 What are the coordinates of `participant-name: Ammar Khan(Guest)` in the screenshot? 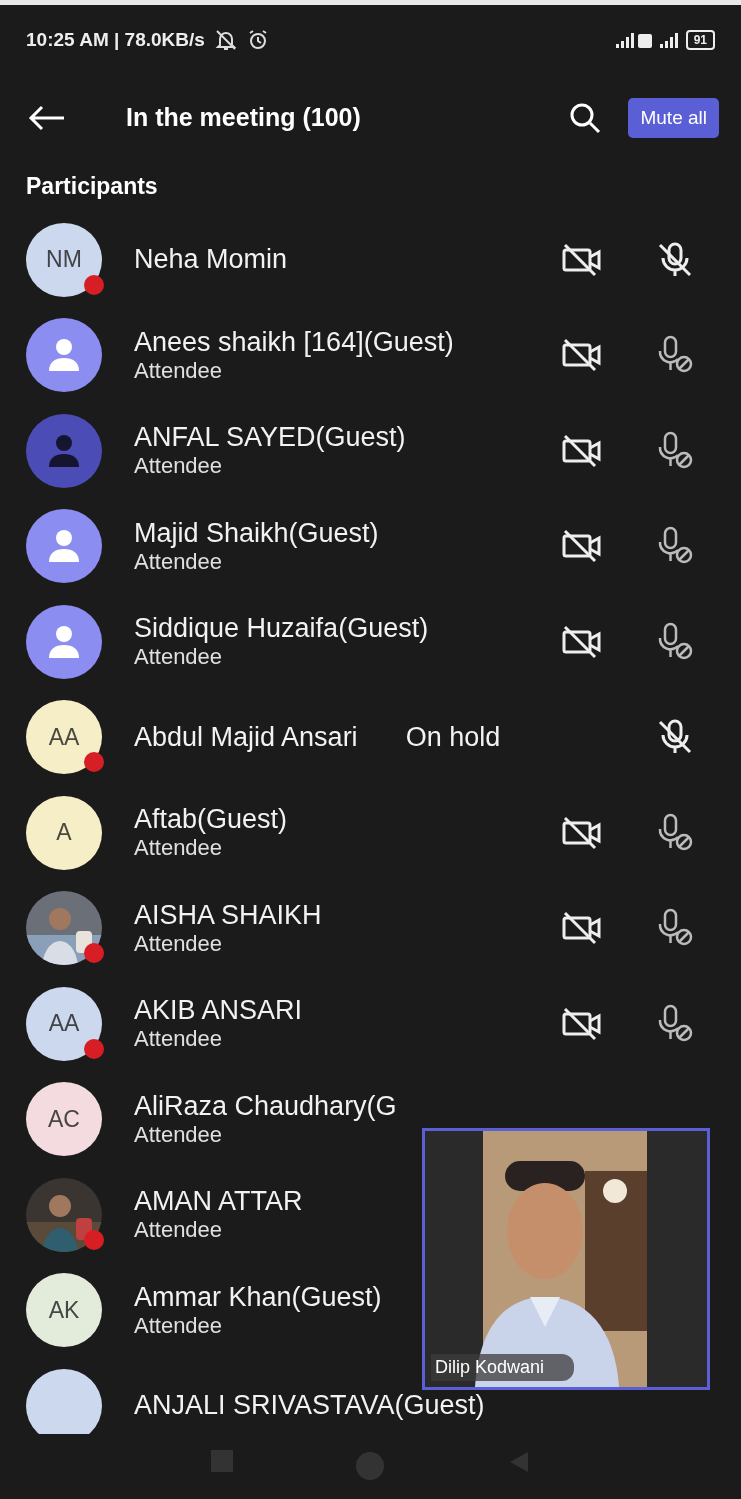 It's located at (258, 1297).